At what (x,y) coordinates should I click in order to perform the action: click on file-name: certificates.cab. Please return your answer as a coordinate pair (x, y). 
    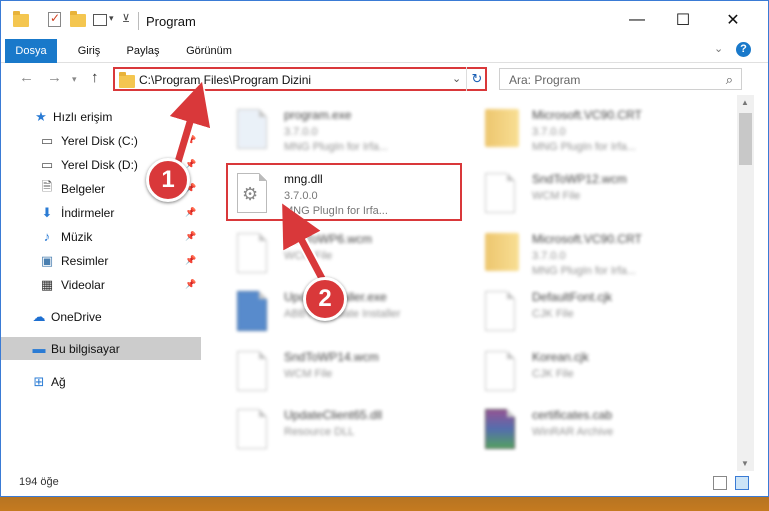
    Looking at the image, I should click on (572, 415).